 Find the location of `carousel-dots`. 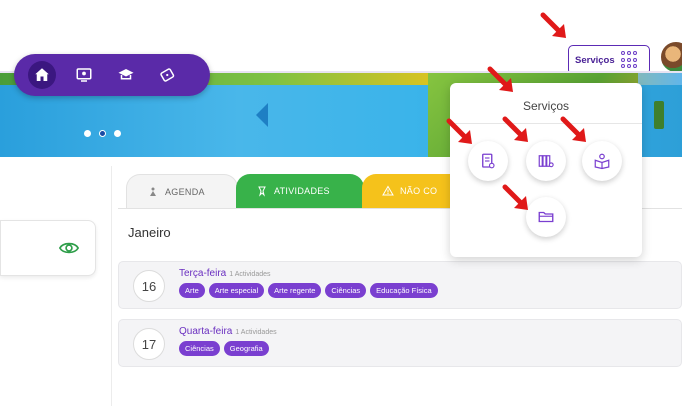

carousel-dots is located at coordinates (102, 133).